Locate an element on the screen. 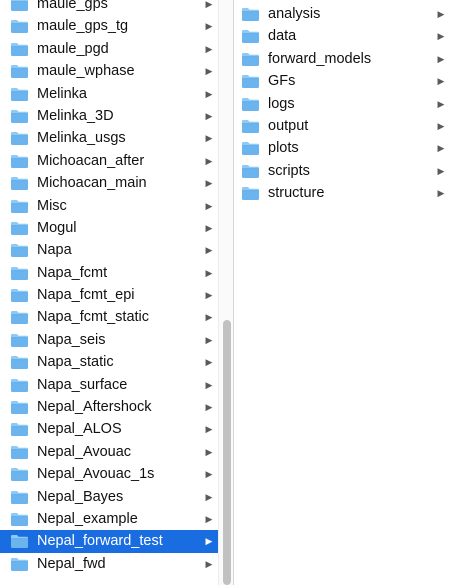 The height and width of the screenshot is (585, 450). right-folder-row: scripts ▶ is located at coordinates (342, 171).